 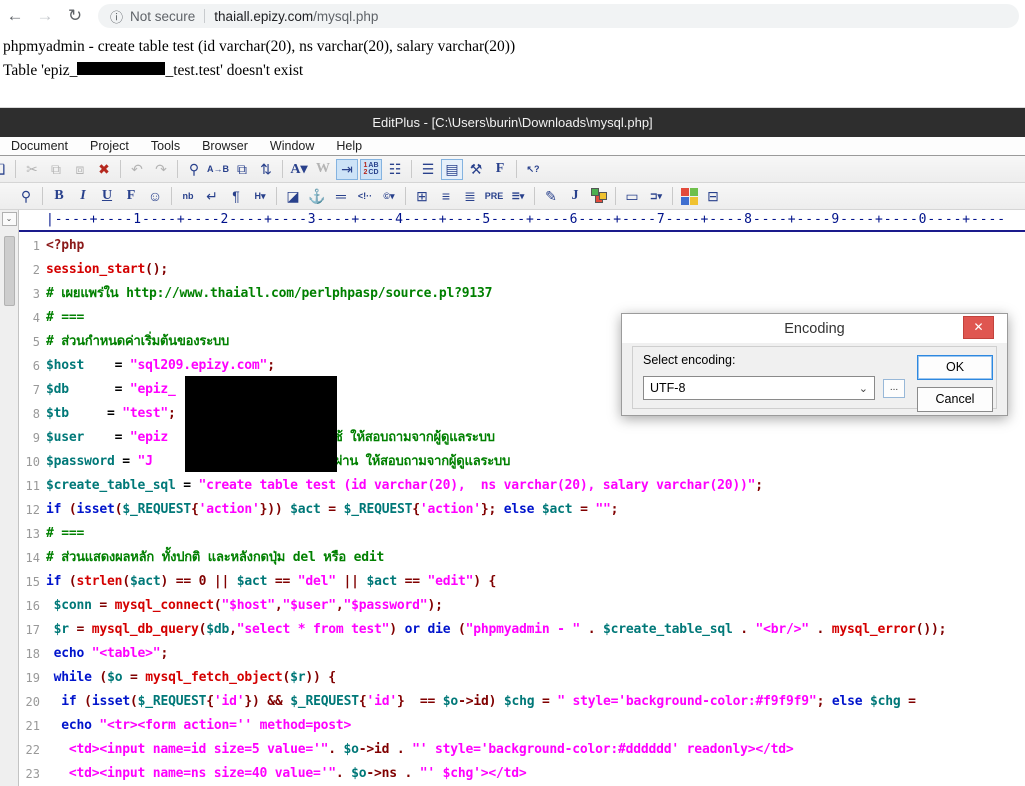 What do you see at coordinates (218, 169) in the screenshot?
I see `replace-icon: A→B` at bounding box center [218, 169].